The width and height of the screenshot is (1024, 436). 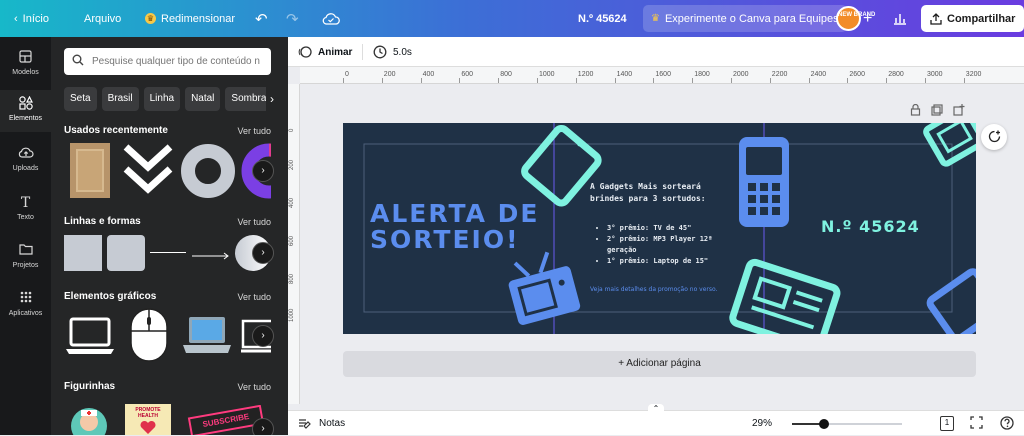 What do you see at coordinates (981, 18) in the screenshot?
I see `share-label: Compartilhar` at bounding box center [981, 18].